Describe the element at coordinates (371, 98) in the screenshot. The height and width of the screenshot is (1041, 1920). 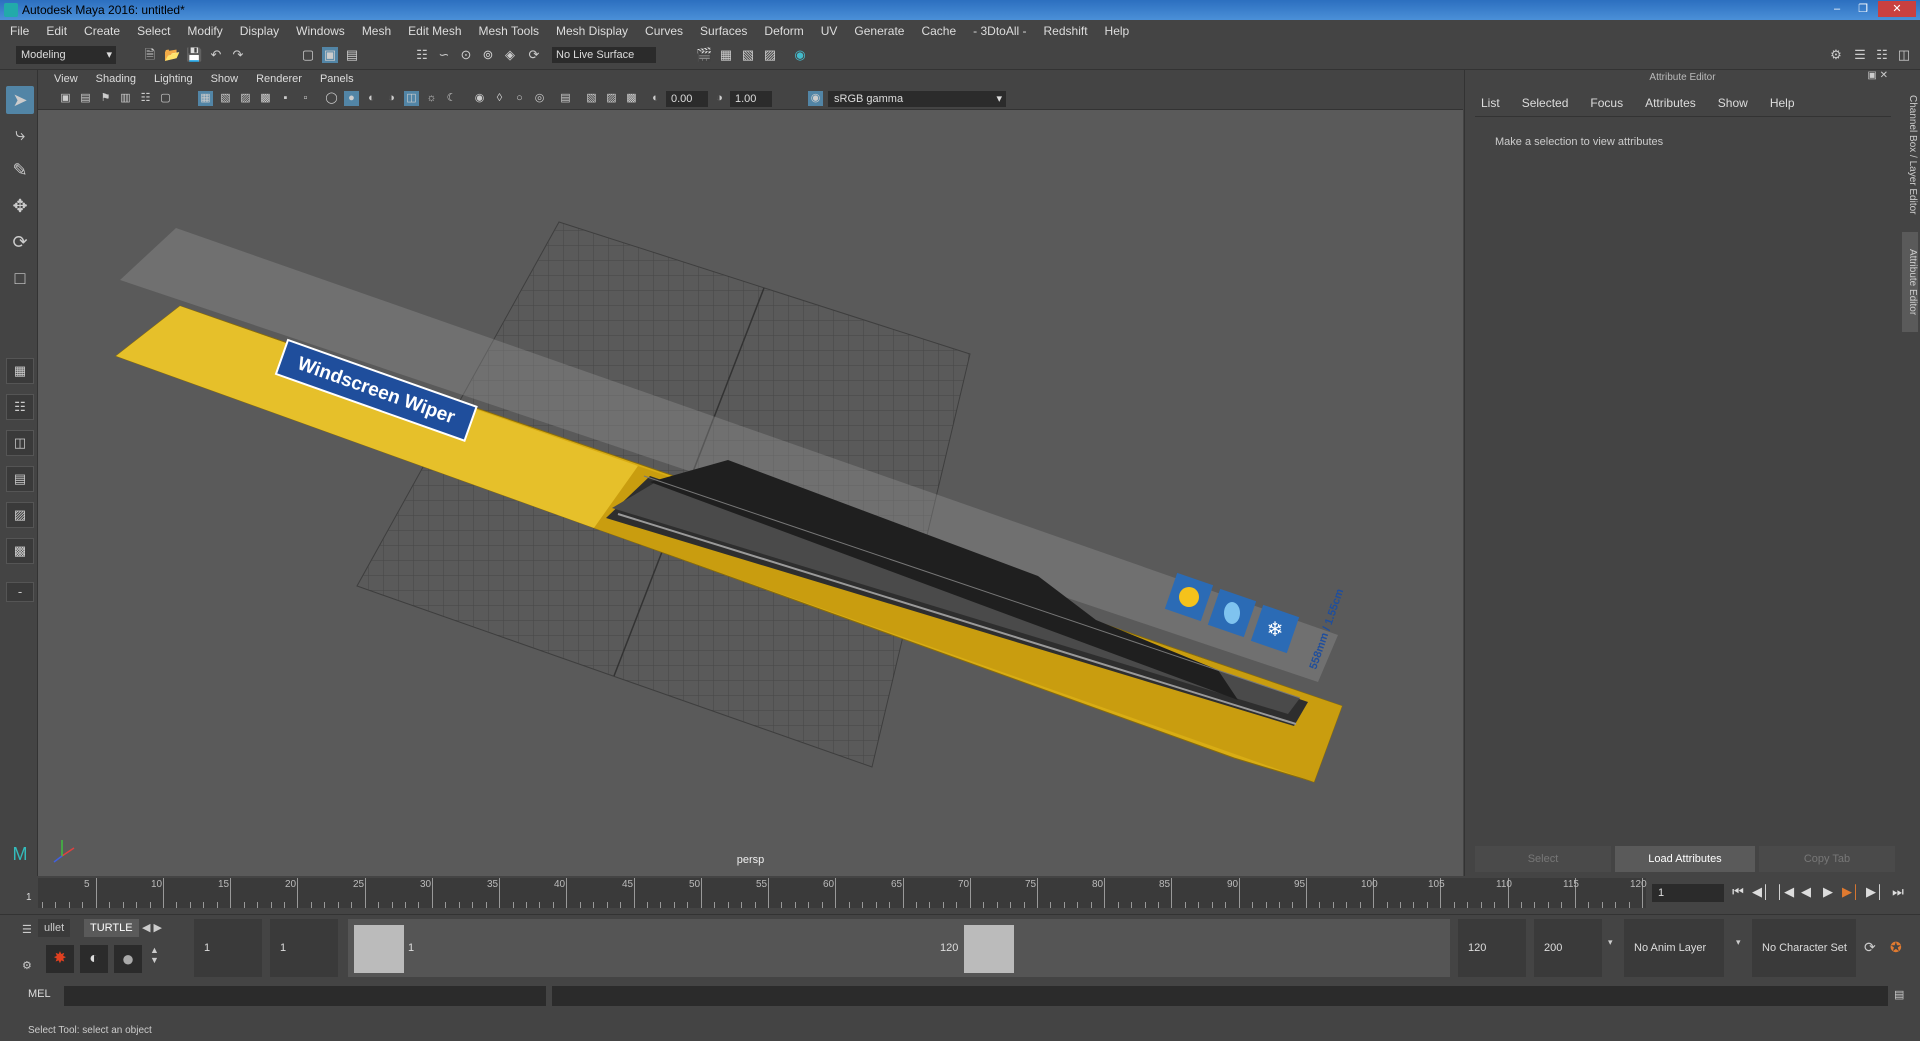
I see `default-material-icon: ◐` at that location.